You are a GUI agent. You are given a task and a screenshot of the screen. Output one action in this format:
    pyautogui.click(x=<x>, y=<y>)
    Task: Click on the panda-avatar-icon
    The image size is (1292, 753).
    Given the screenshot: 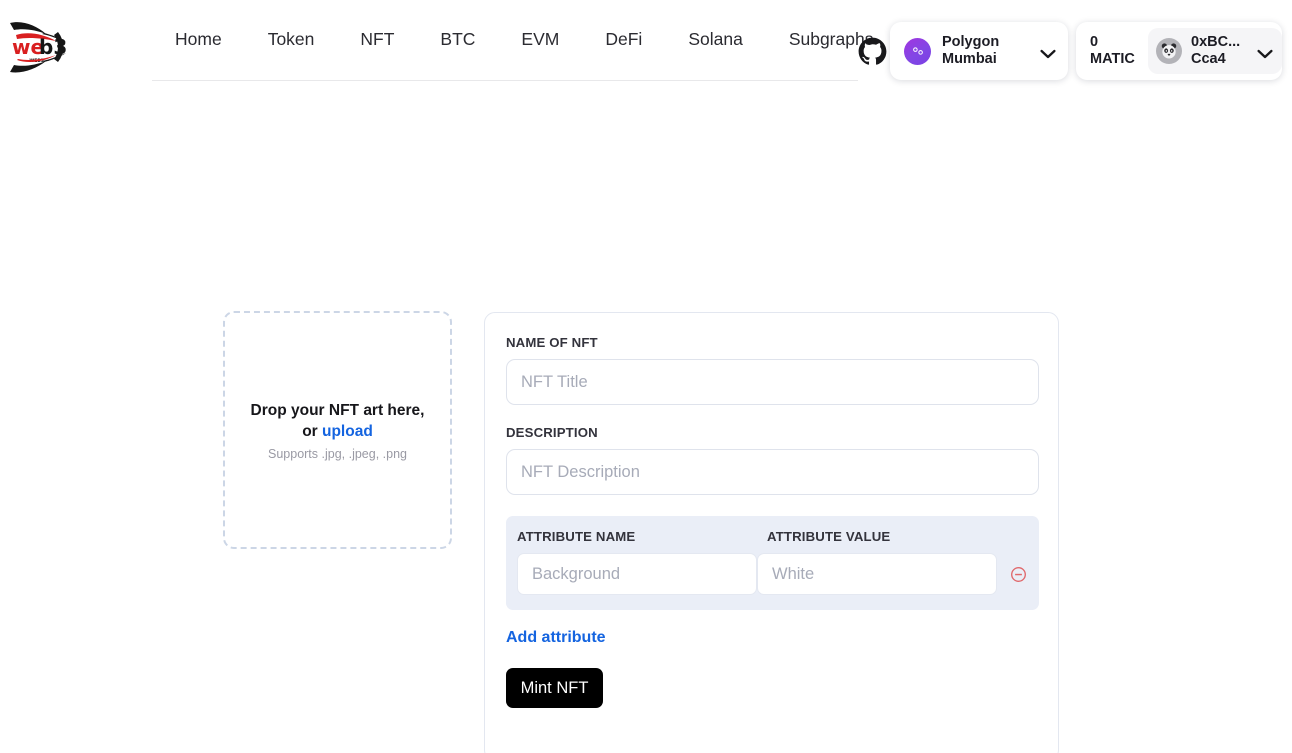 What is the action you would take?
    pyautogui.click(x=1169, y=51)
    